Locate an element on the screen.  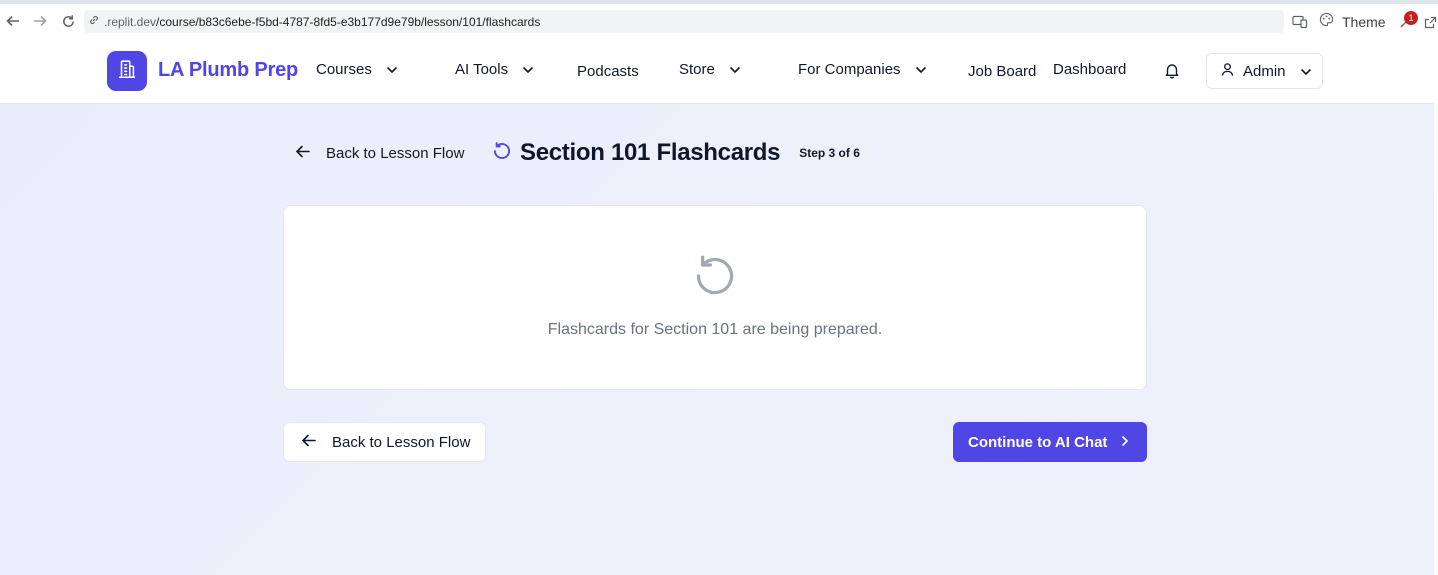
nav-podcasts-label: Podcasts is located at coordinates (608, 71).